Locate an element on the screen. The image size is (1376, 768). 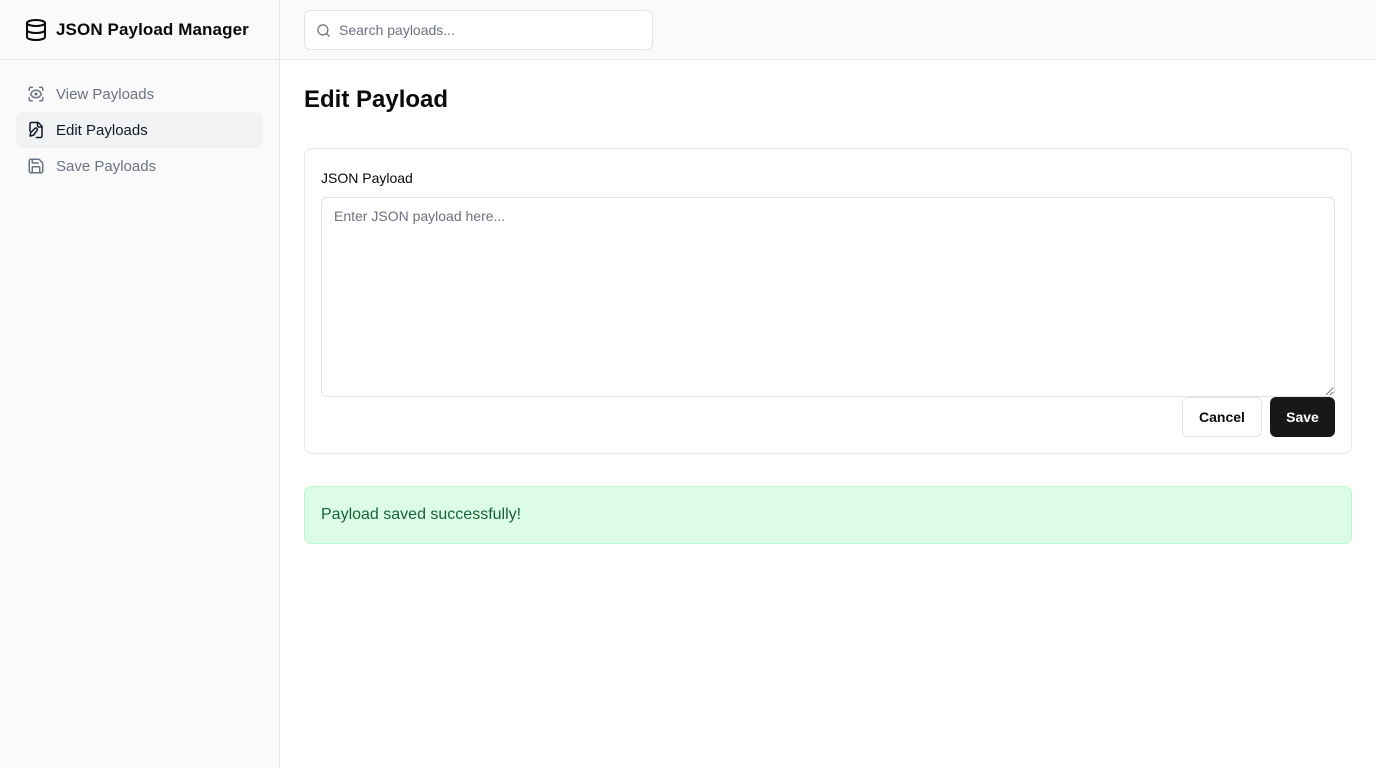
page-title: Edit Payload is located at coordinates (376, 99).